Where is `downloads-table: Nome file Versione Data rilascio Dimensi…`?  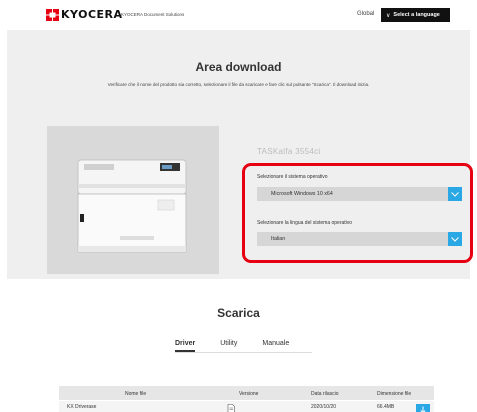 downloads-table: Nome file Versione Data rilascio Dimensi… is located at coordinates (246, 399).